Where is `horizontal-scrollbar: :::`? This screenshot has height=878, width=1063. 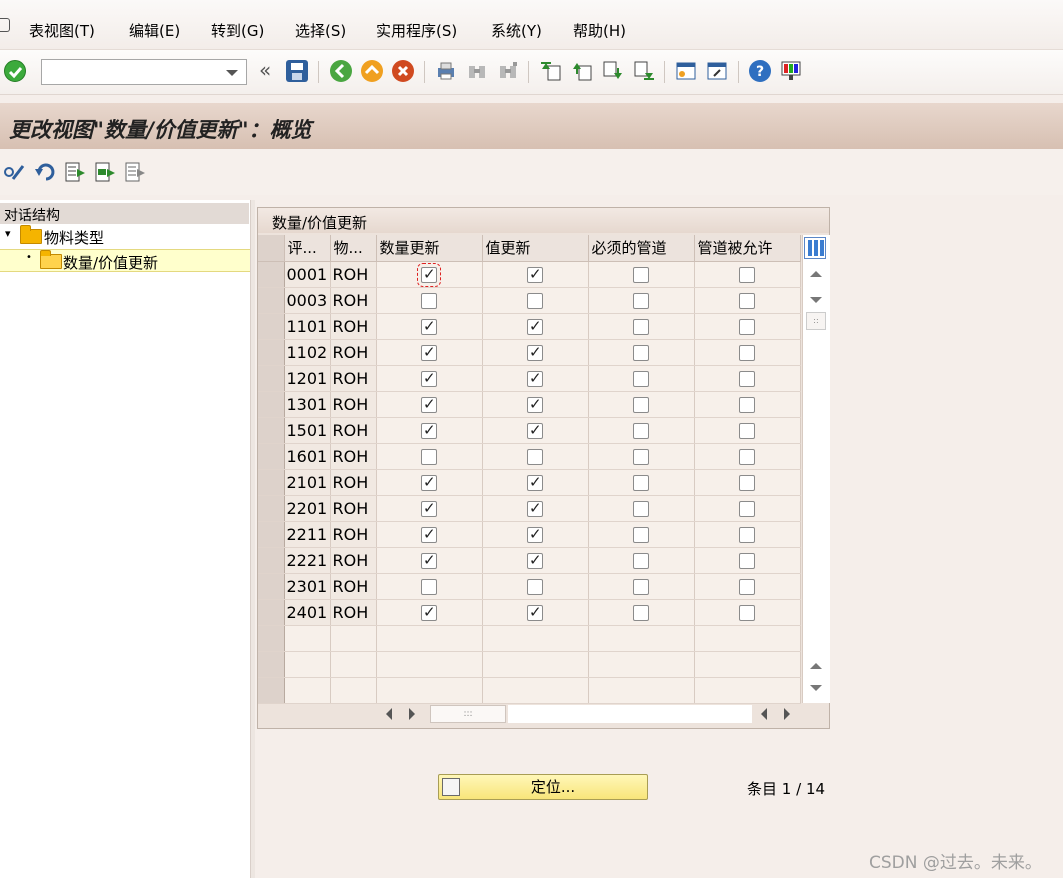 horizontal-scrollbar: ::: is located at coordinates (603, 714).